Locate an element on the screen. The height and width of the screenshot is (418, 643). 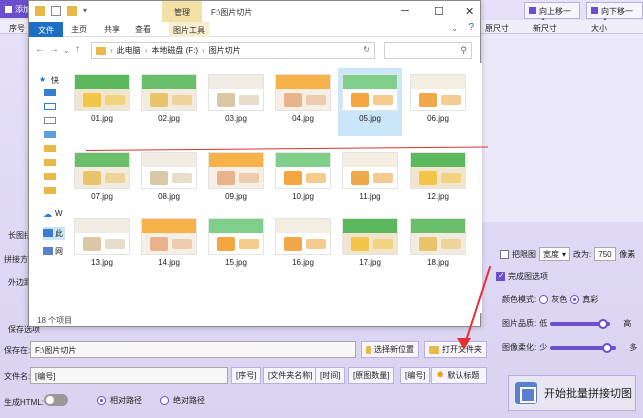
tag-folder-name-button: [文件夹名称] is located at coordinates (290, 375).